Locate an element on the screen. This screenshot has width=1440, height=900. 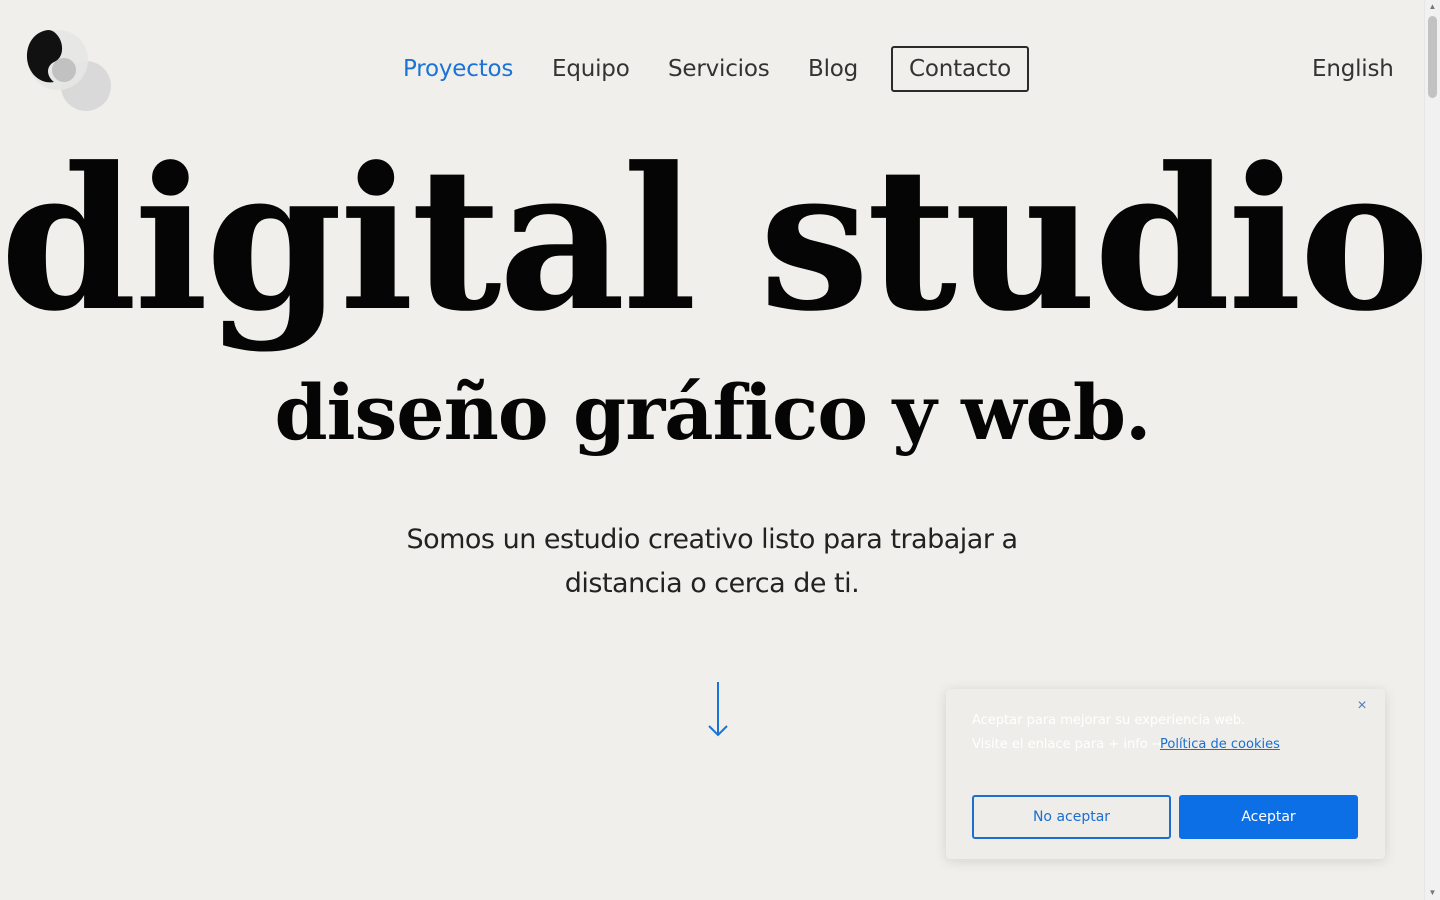
cookie-policy-link: Política de cookies is located at coordinates (1220, 744).